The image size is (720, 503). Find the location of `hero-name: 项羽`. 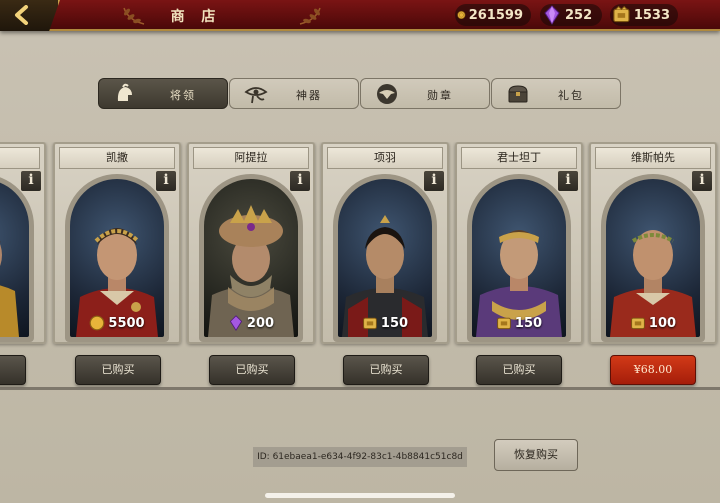

hero-name: 项羽 is located at coordinates (385, 158).